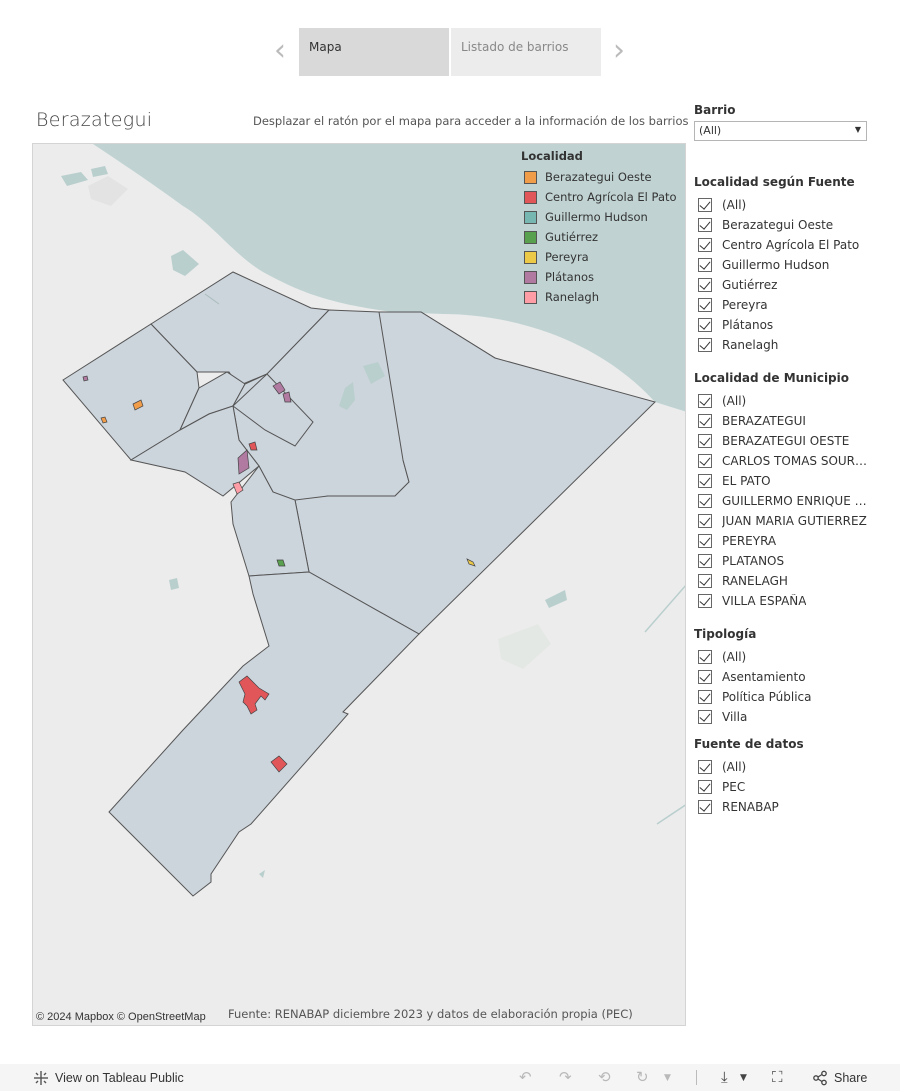 This screenshot has height=1091, width=900. I want to click on legend-item: Berazategui Oeste, so click(599, 177).